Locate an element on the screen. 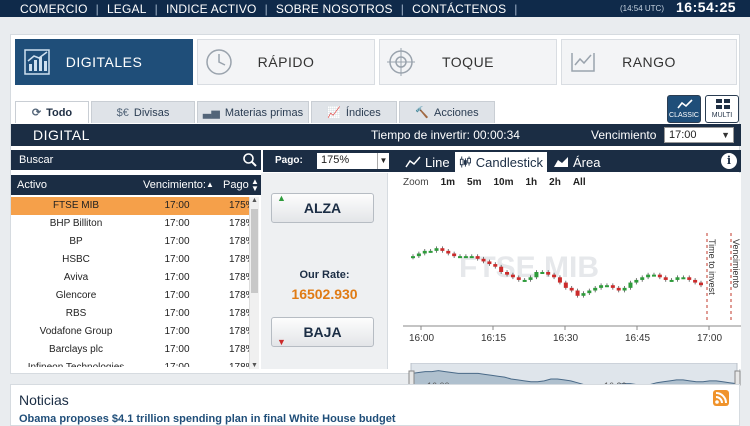 The image size is (750, 426). nav-handle-right is located at coordinates (737, 378).